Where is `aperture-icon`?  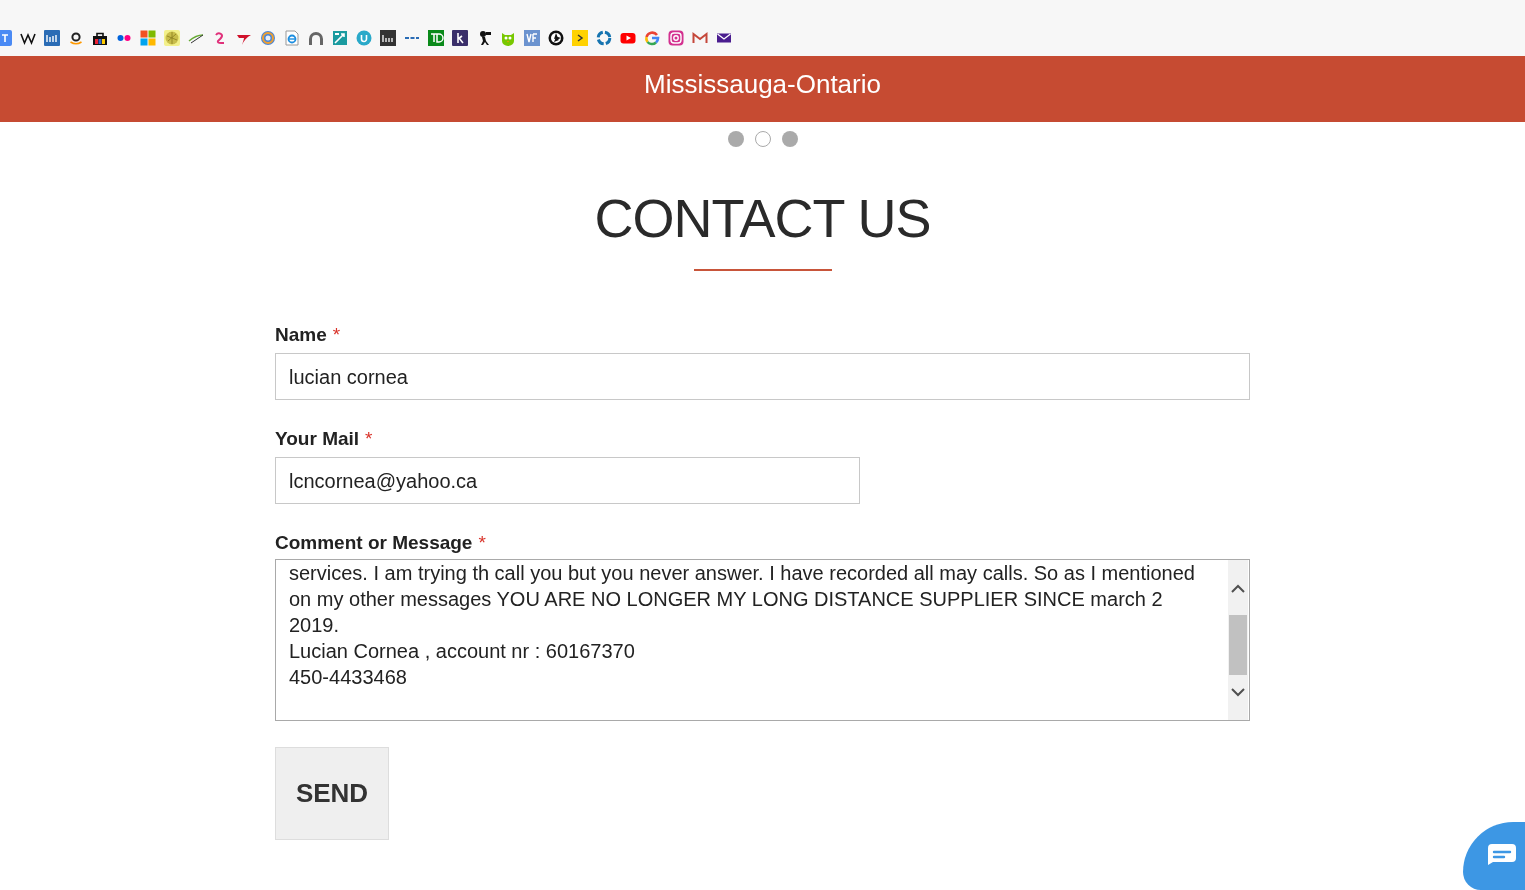
aperture-icon is located at coordinates (556, 38).